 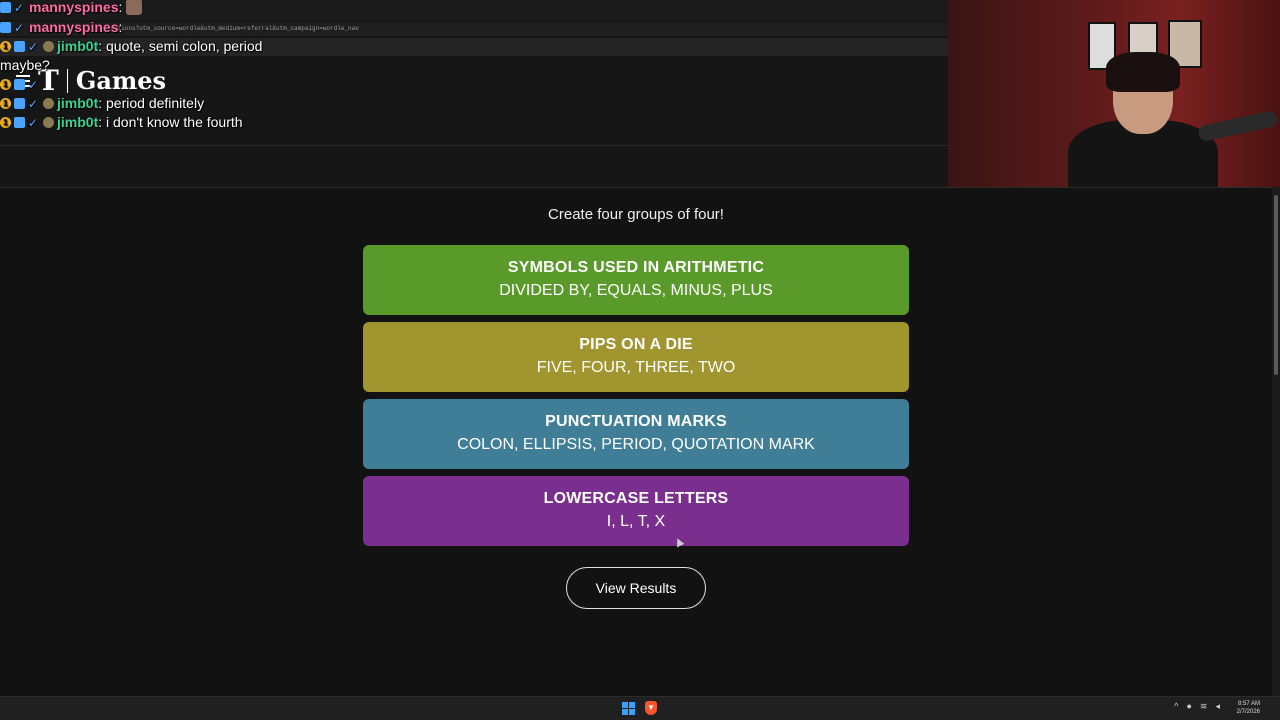 I want to click on system-tray: ^ ● ≋ ◂, so click(x=1197, y=706).